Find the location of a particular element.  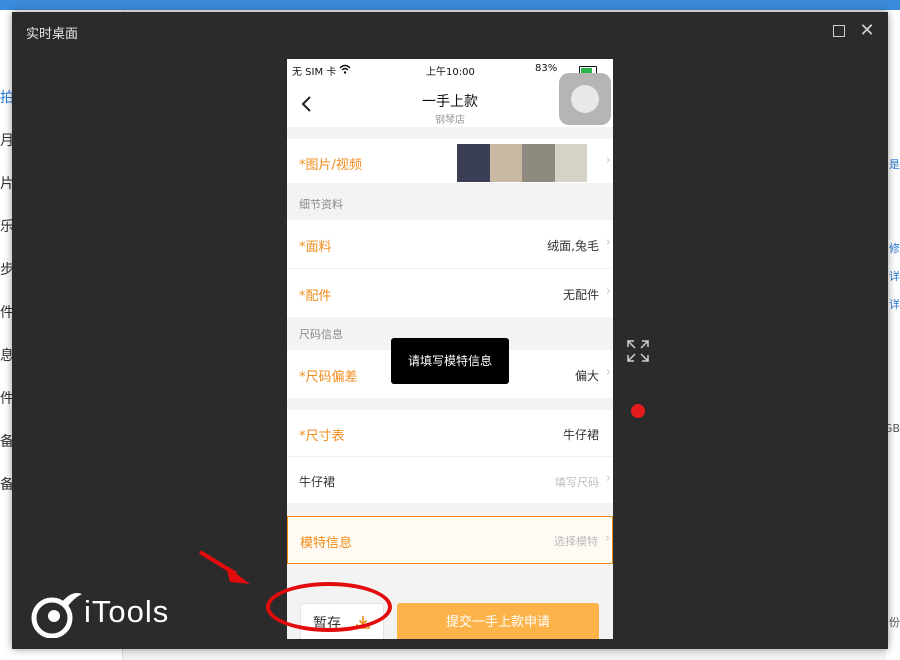

model-info-row: 模特信息 选择模特 › is located at coordinates (450, 540).